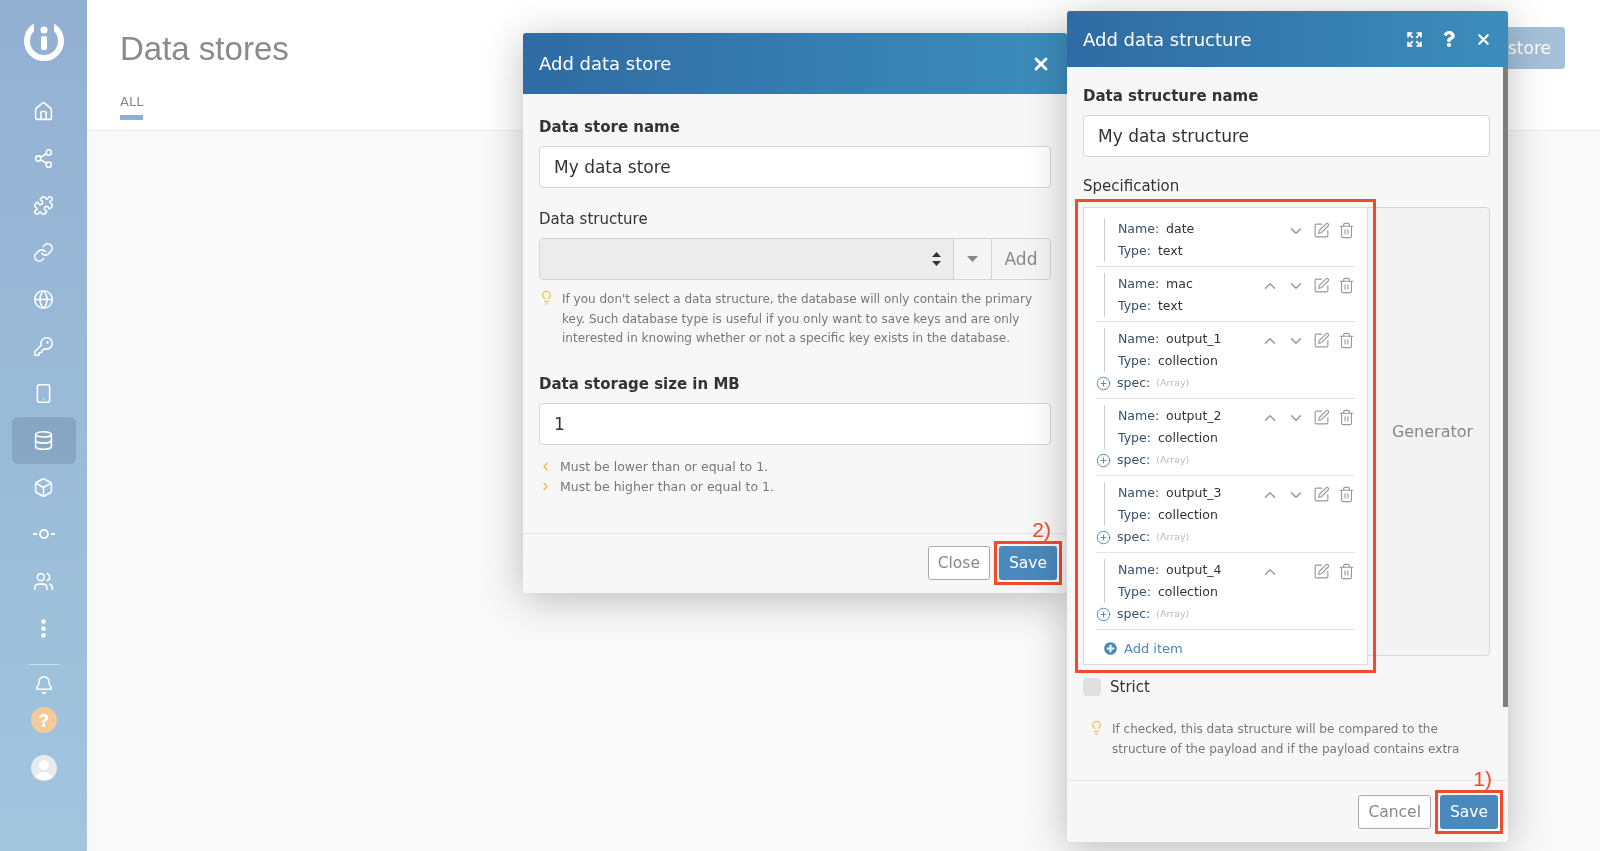 This screenshot has width=1600, height=851. I want to click on field-label: Specification, so click(1132, 186).